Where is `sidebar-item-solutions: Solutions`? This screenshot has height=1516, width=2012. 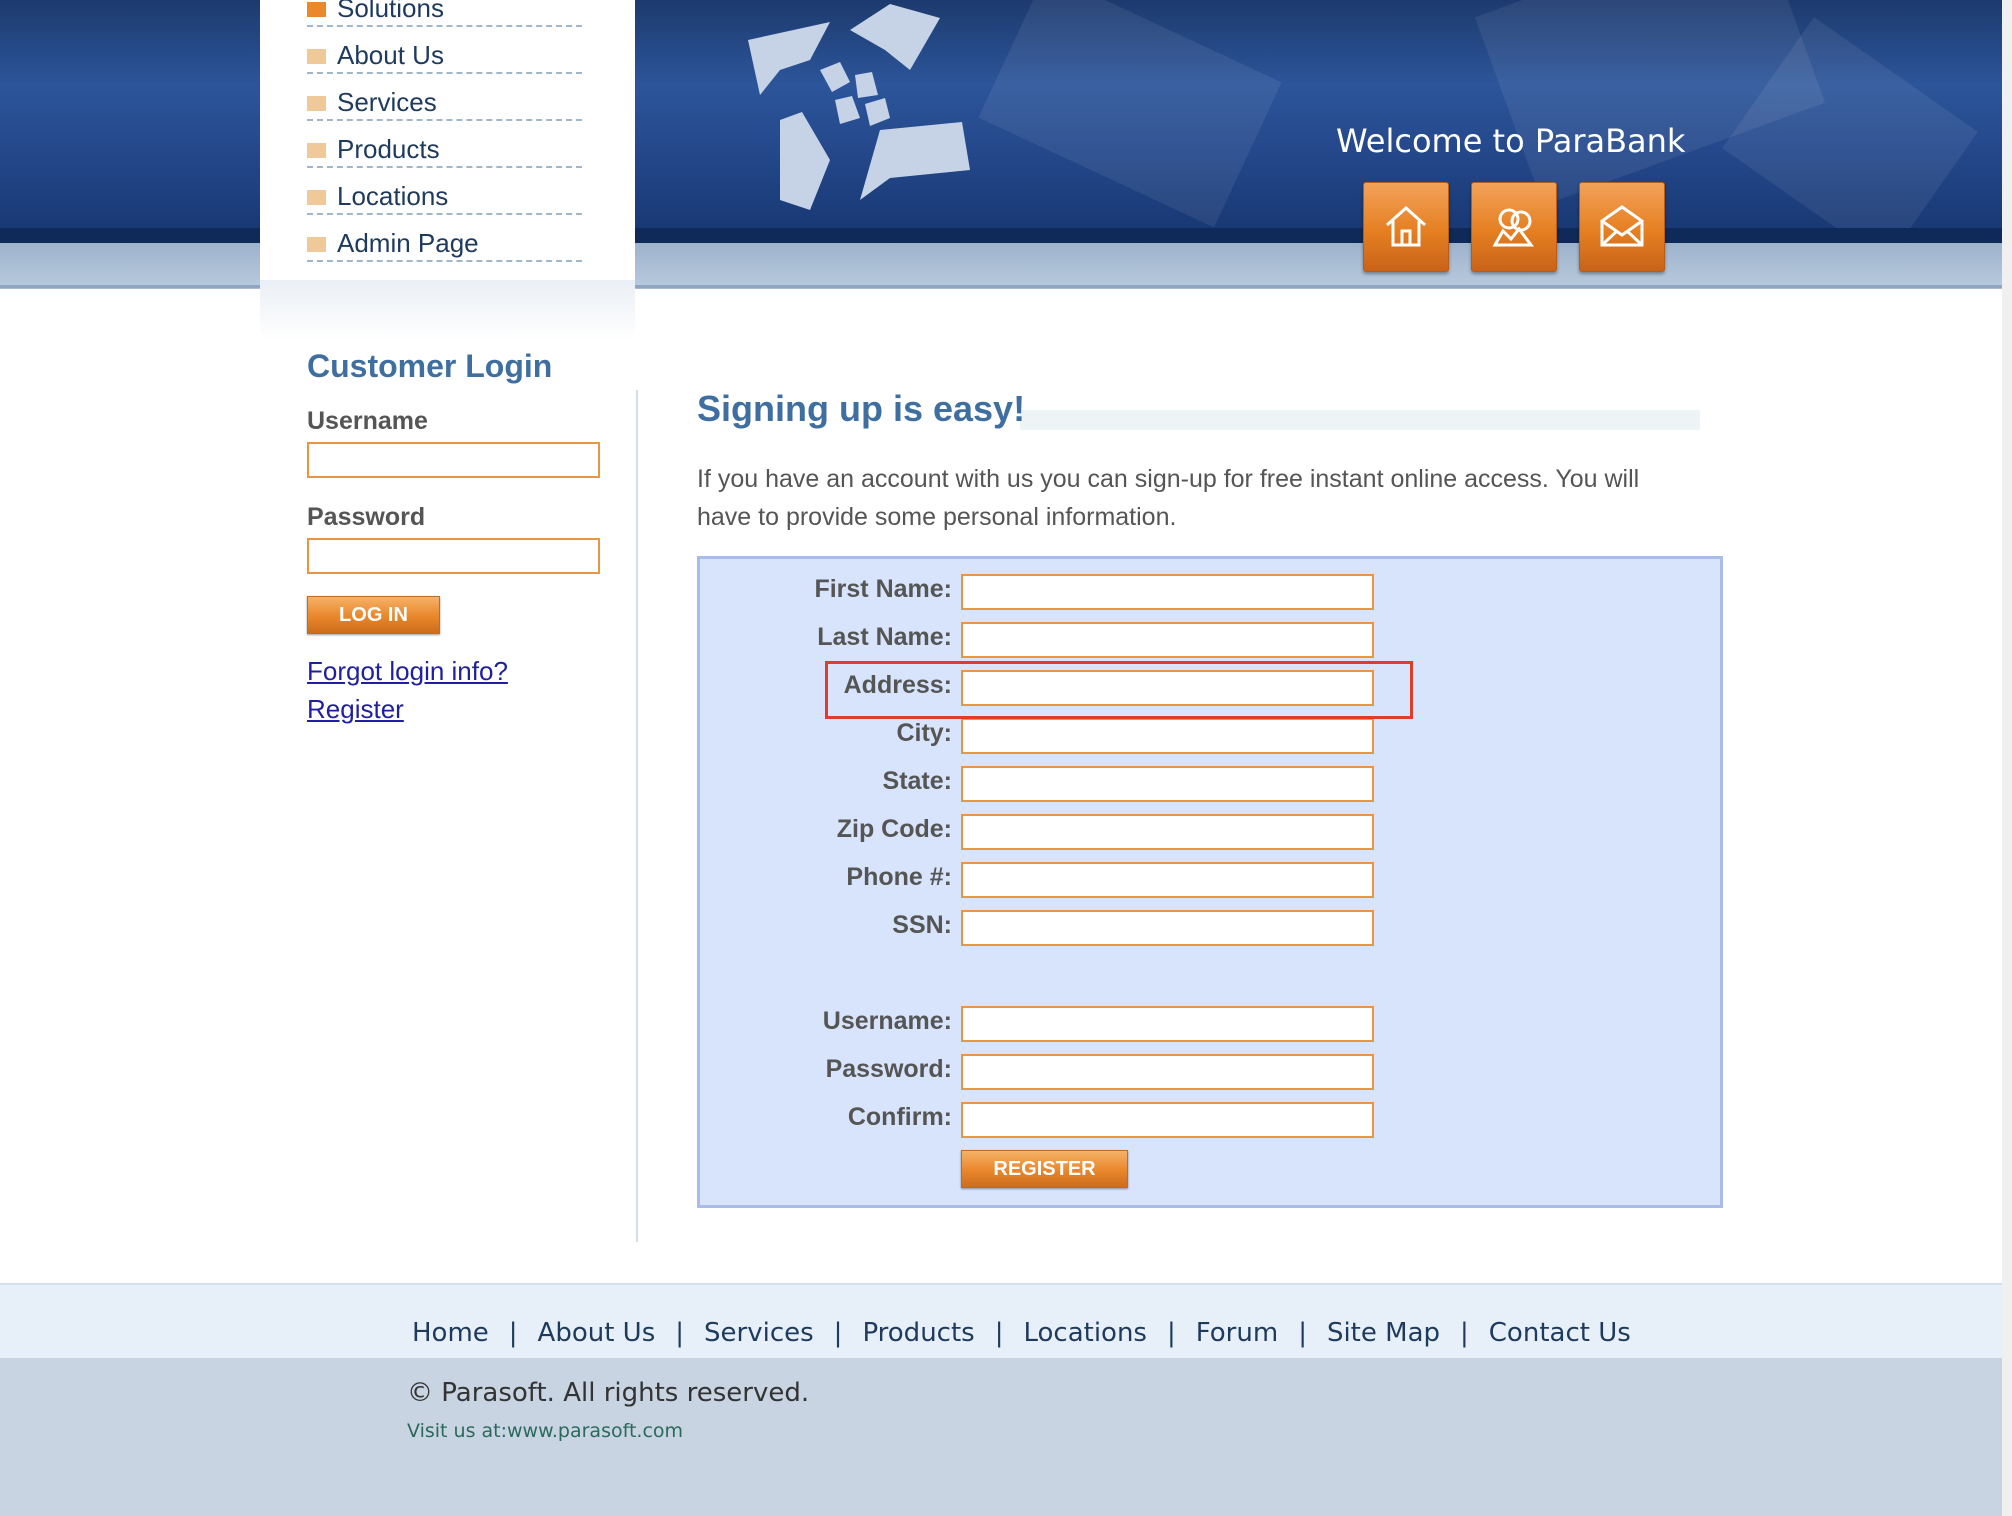
sidebar-item-solutions: Solutions is located at coordinates (444, 13).